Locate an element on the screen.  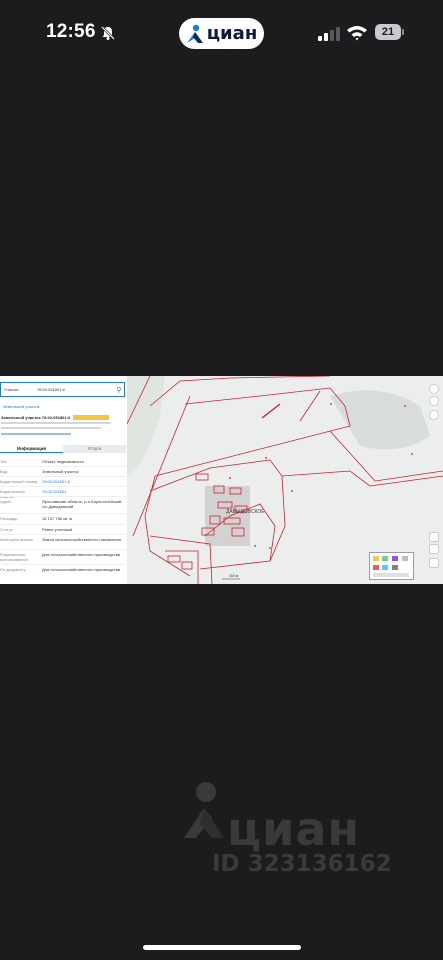
layers-button is located at coordinates (434, 389).